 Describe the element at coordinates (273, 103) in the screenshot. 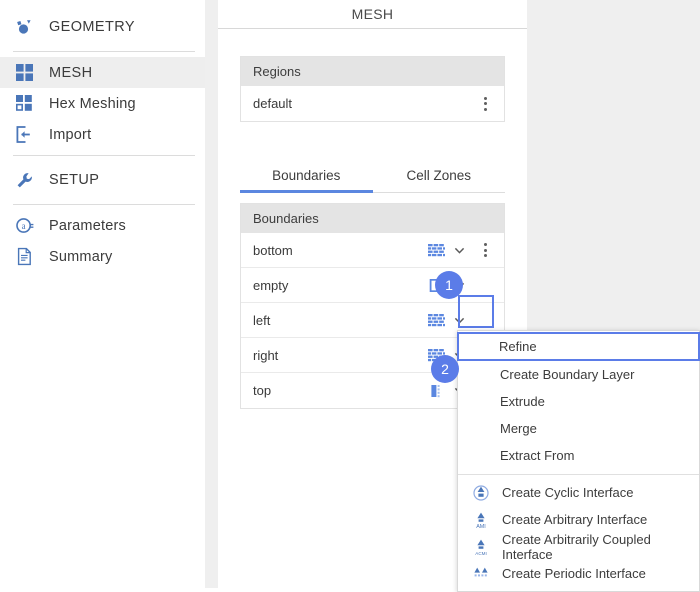

I see `region-name: default` at that location.